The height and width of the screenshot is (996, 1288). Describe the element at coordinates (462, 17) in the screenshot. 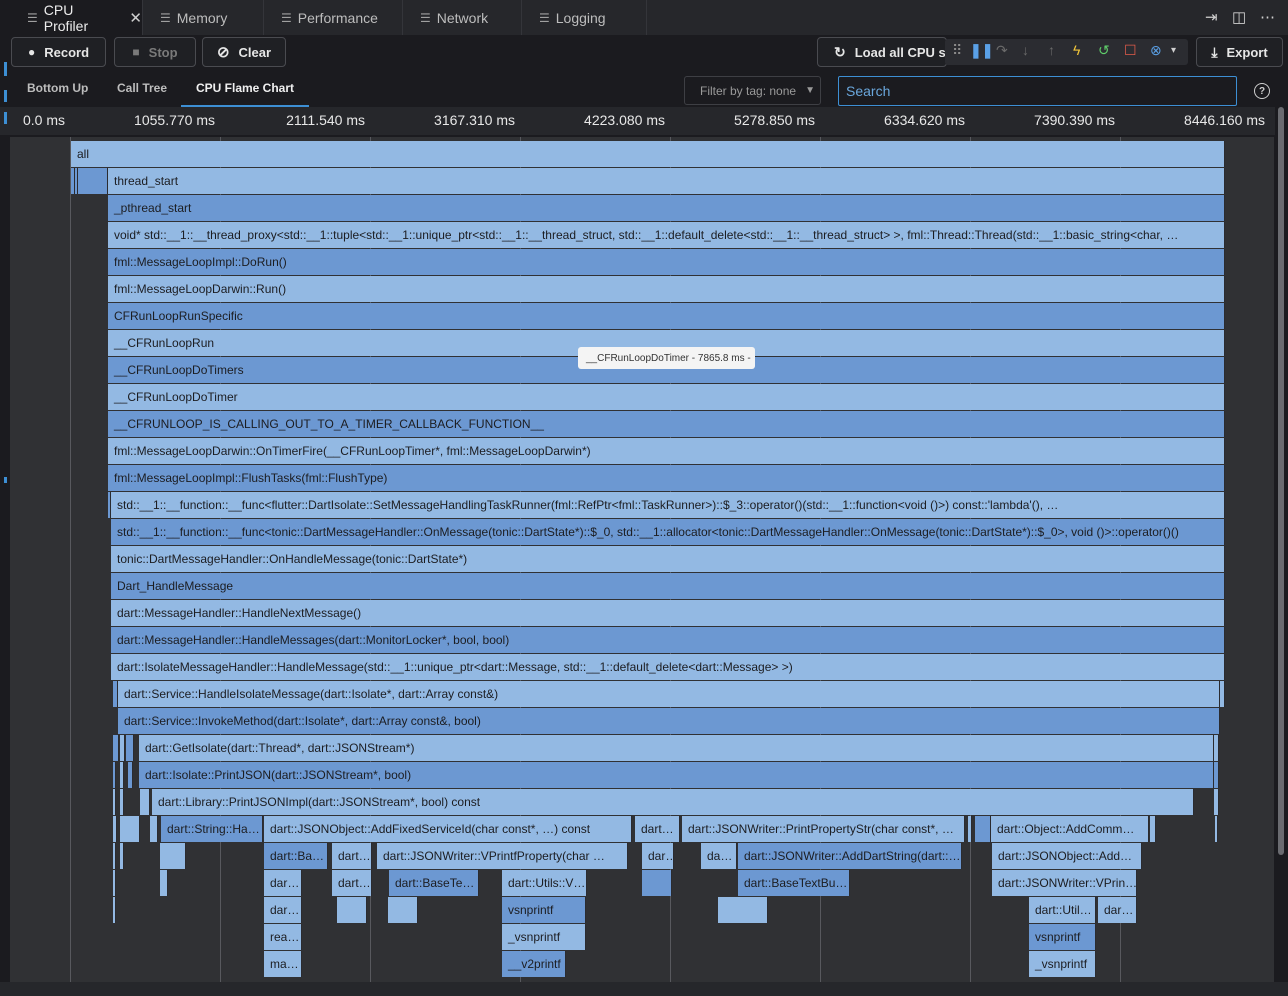

I see `tab-network: ☰ Network` at that location.